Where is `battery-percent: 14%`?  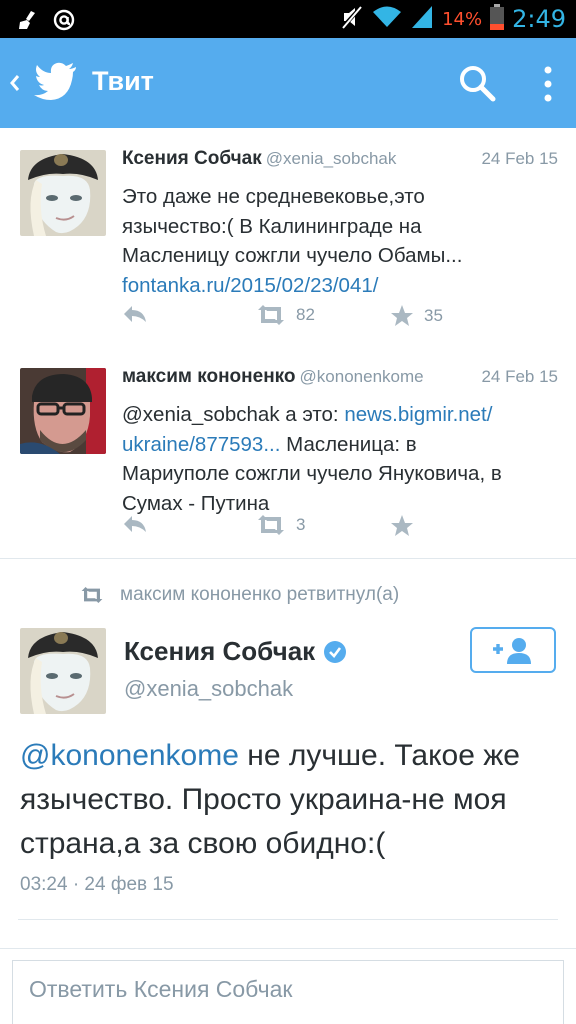 battery-percent: 14% is located at coordinates (462, 19).